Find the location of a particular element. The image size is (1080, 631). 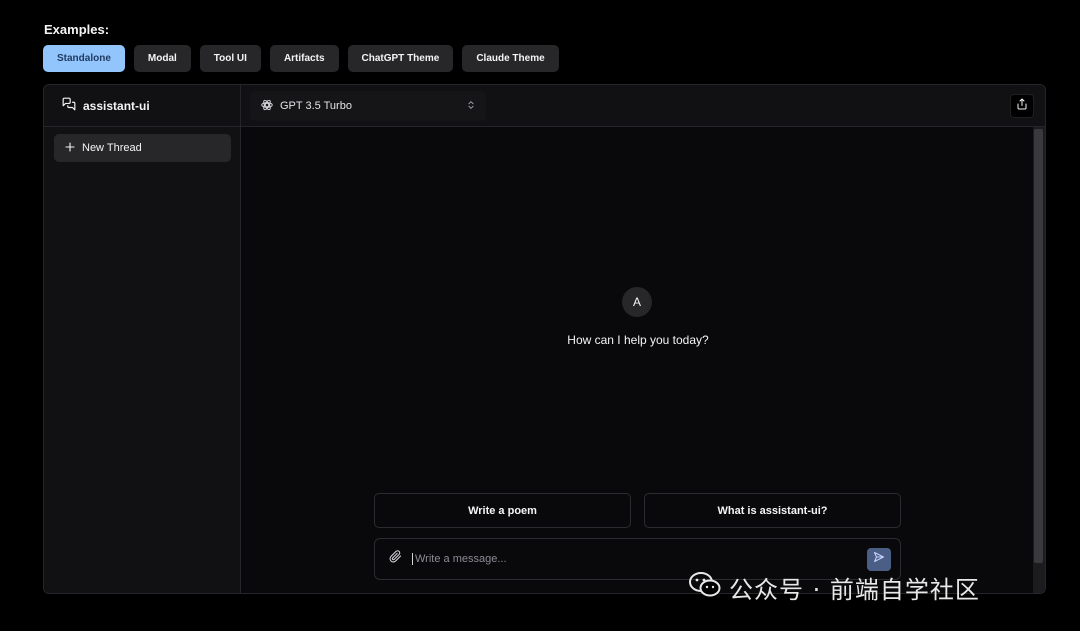

wechat-icon is located at coordinates (705, 588).